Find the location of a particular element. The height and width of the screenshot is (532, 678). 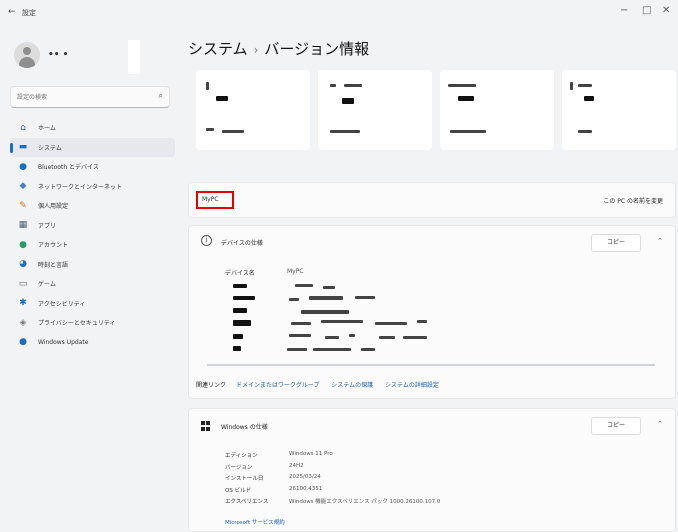

sidebar-item-7: ◕ 時刻と言語 is located at coordinates (92, 265).